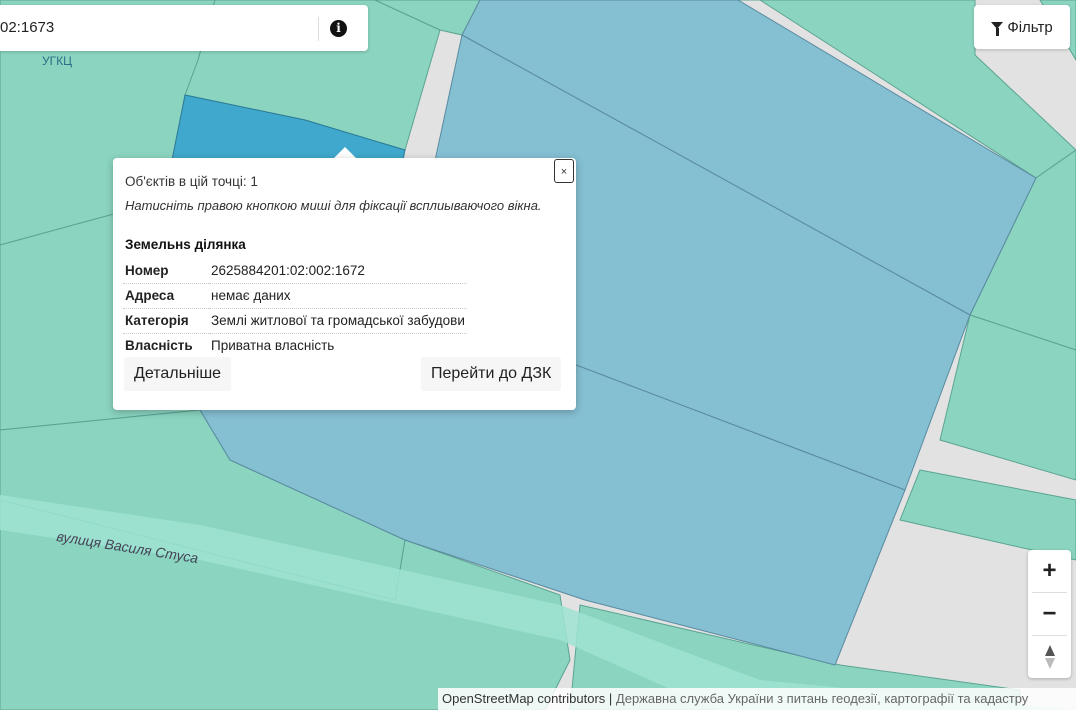  I want to click on property-row: Адреса немає даних, so click(295, 296).